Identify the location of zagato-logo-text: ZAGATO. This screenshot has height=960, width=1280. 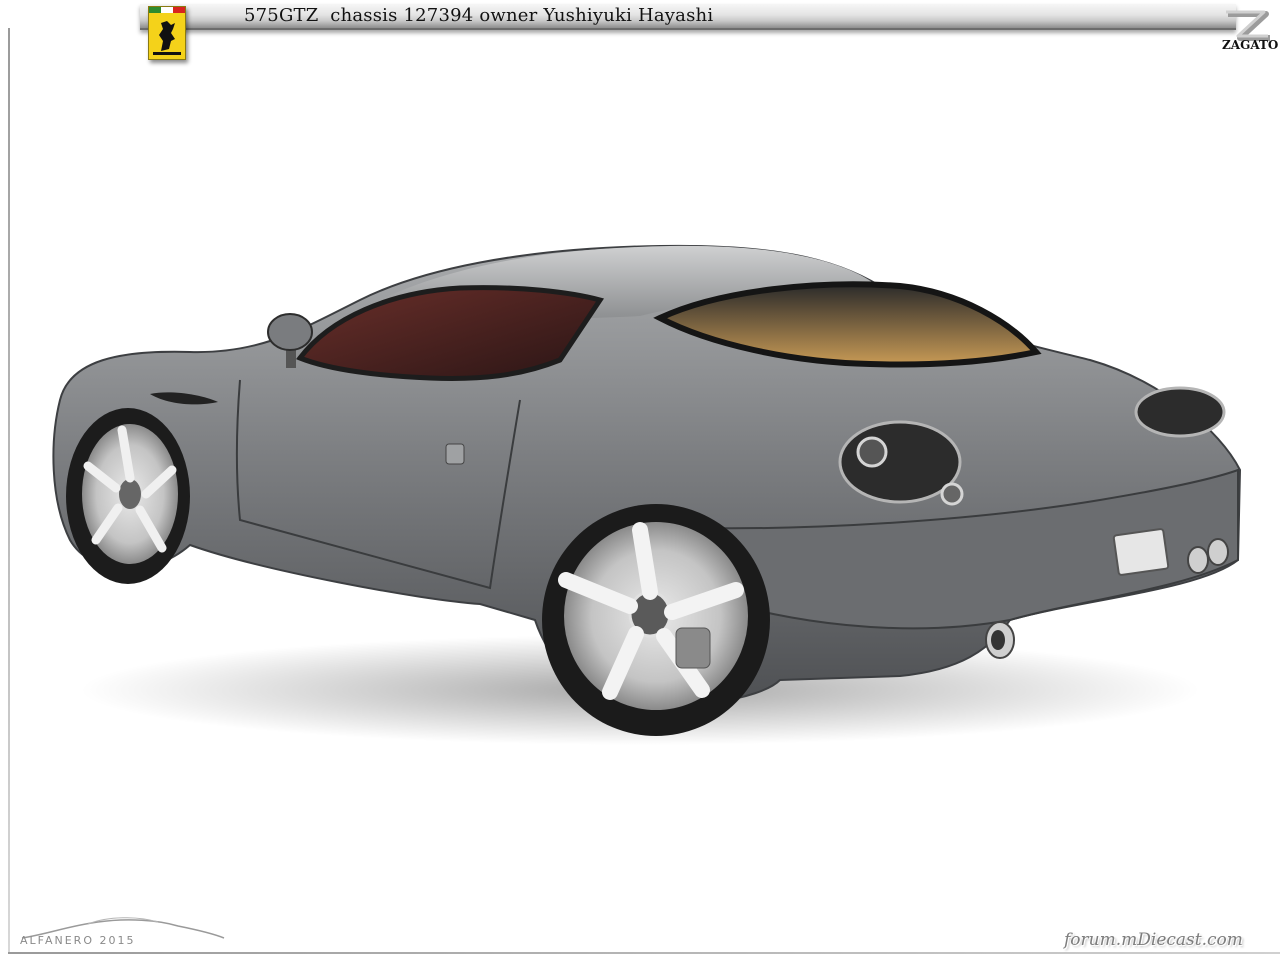
(1250, 45).